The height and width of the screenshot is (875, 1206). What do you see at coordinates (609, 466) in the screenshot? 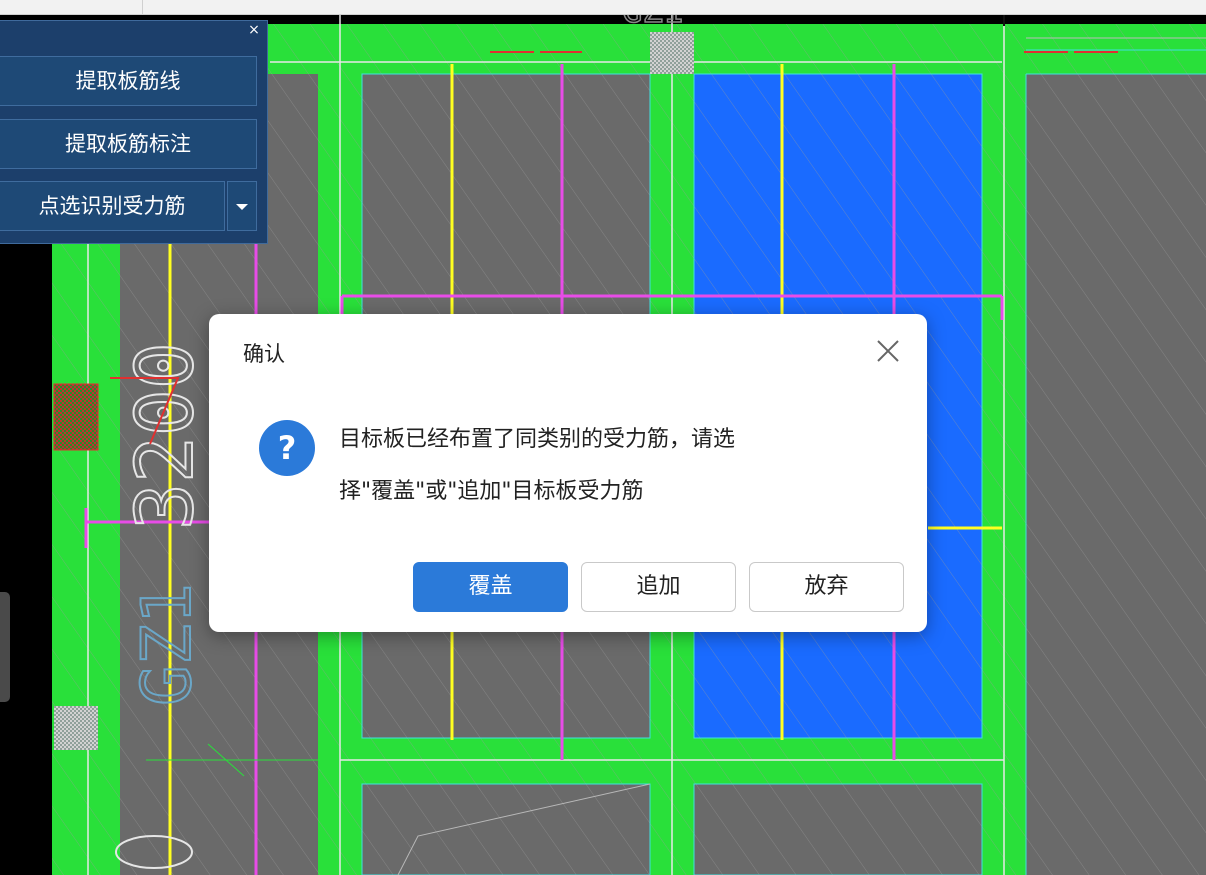
I see `dialog-message: 目标板已经布置了同类别的受力筋，请选 择"覆盖"或"追加"目标板受力筋` at bounding box center [609, 466].